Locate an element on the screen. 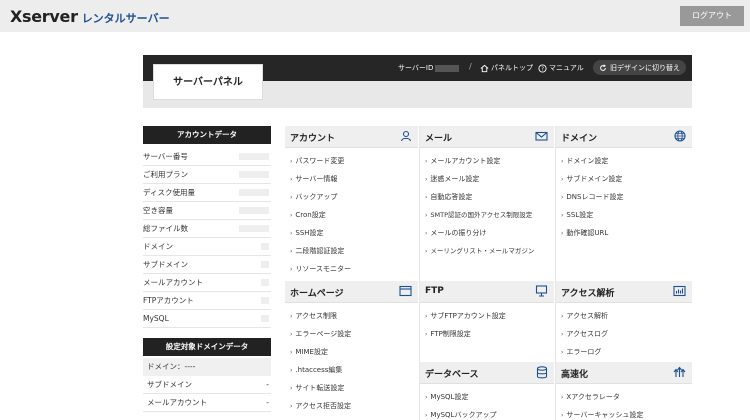 The height and width of the screenshot is (420, 750). logo: Xserver レンタルサーバー is located at coordinates (90, 16).